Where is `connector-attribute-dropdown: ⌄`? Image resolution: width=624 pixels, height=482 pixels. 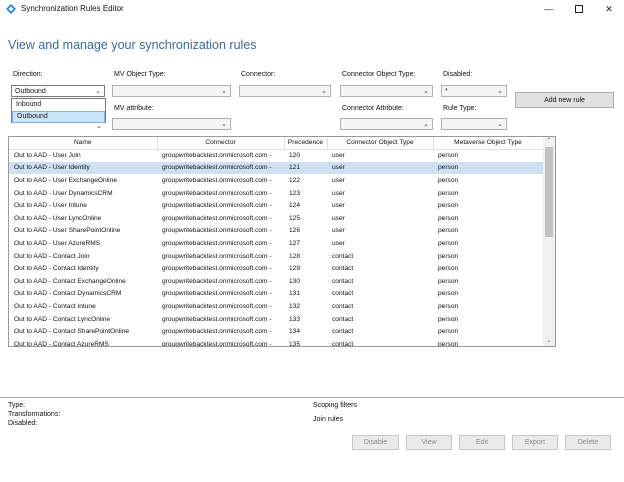
connector-attribute-dropdown: ⌄ is located at coordinates (386, 124).